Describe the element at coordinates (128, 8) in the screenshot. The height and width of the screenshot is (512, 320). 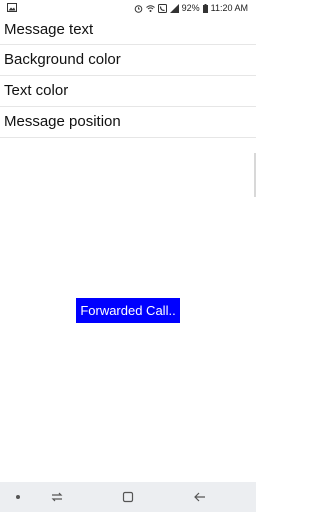
I see `status-bar: 92% 11:20 AM` at that location.